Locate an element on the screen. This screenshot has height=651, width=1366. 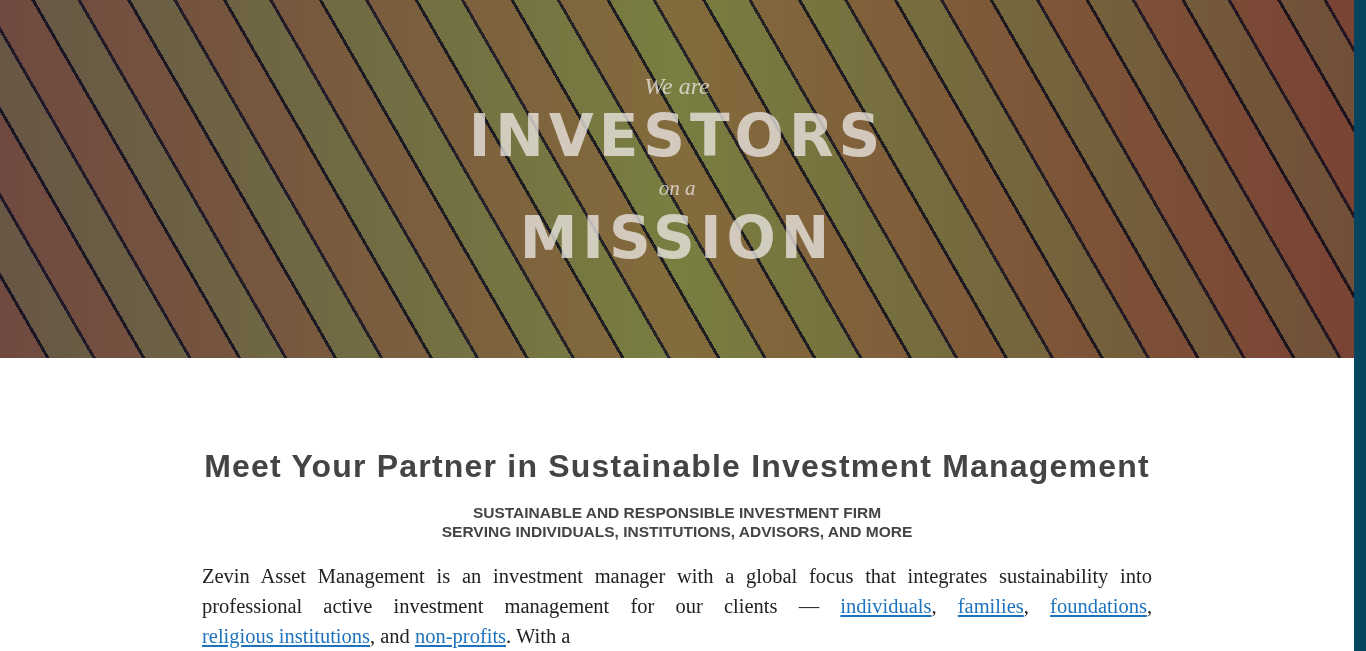
section-heading: Meet Your Partner in Sustainable Investment Management is located at coordinates (677, 466).